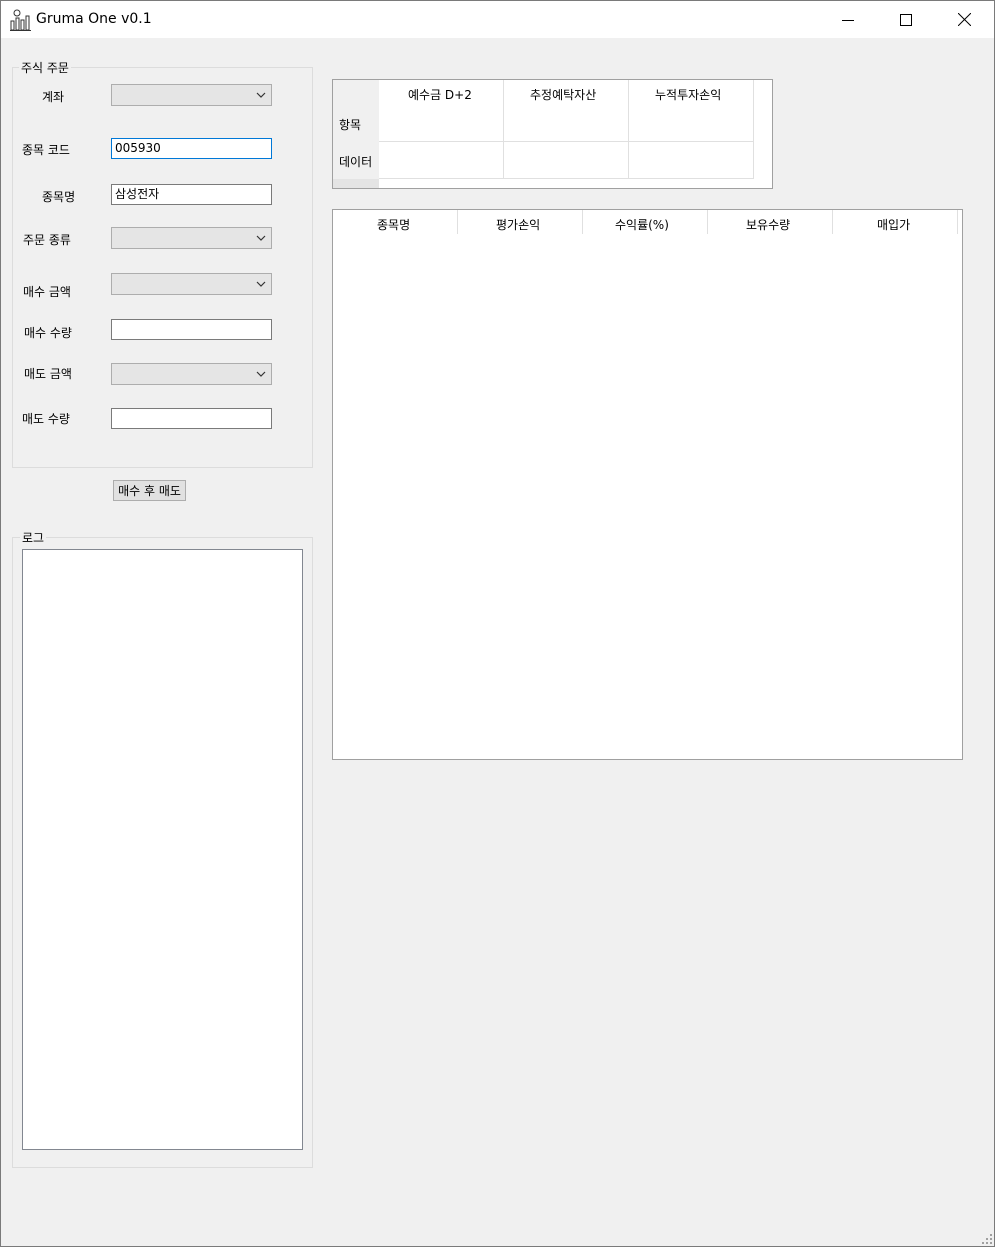  What do you see at coordinates (763, 134) in the screenshot?
I see `summary-blank-area` at bounding box center [763, 134].